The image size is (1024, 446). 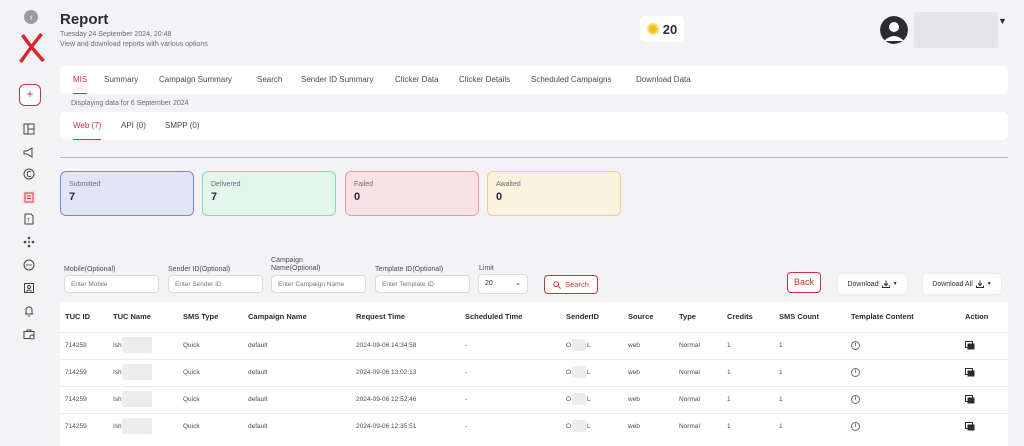 What do you see at coordinates (116, 34) in the screenshot?
I see `current-date: Tuesday 24 September 2024, 20:48` at bounding box center [116, 34].